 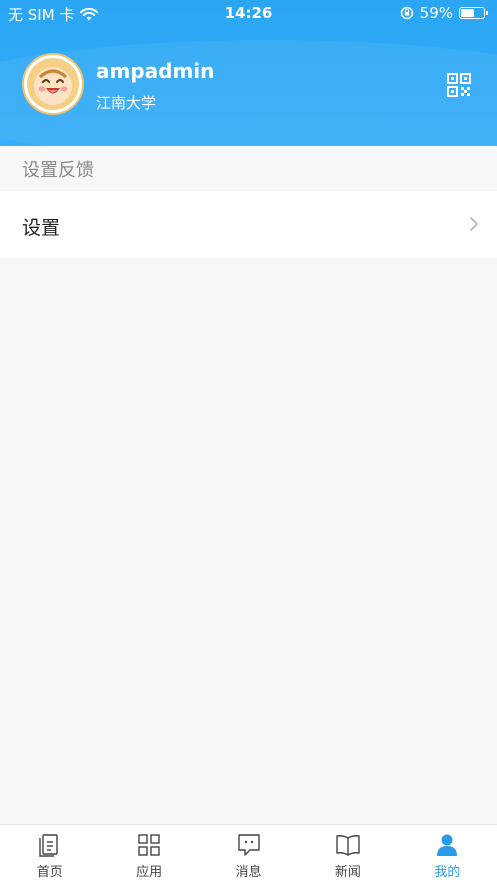 I want to click on avatar, so click(x=53, y=84).